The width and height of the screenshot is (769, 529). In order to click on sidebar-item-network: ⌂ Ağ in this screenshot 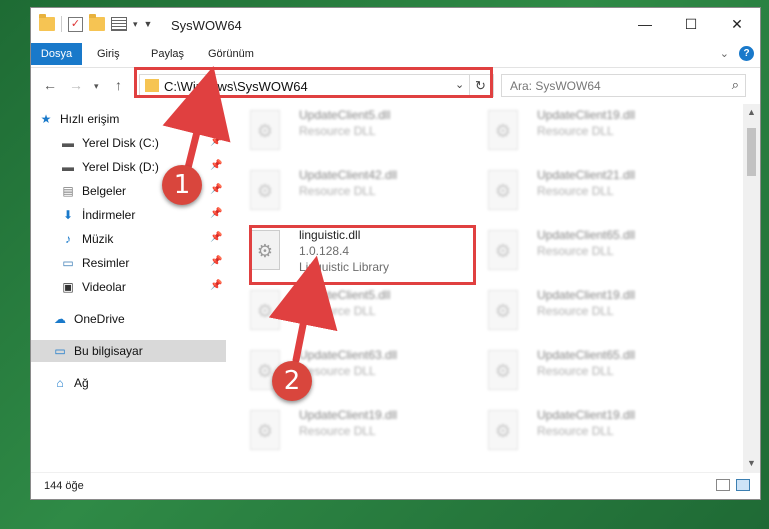, I will do `click(128, 383)`.